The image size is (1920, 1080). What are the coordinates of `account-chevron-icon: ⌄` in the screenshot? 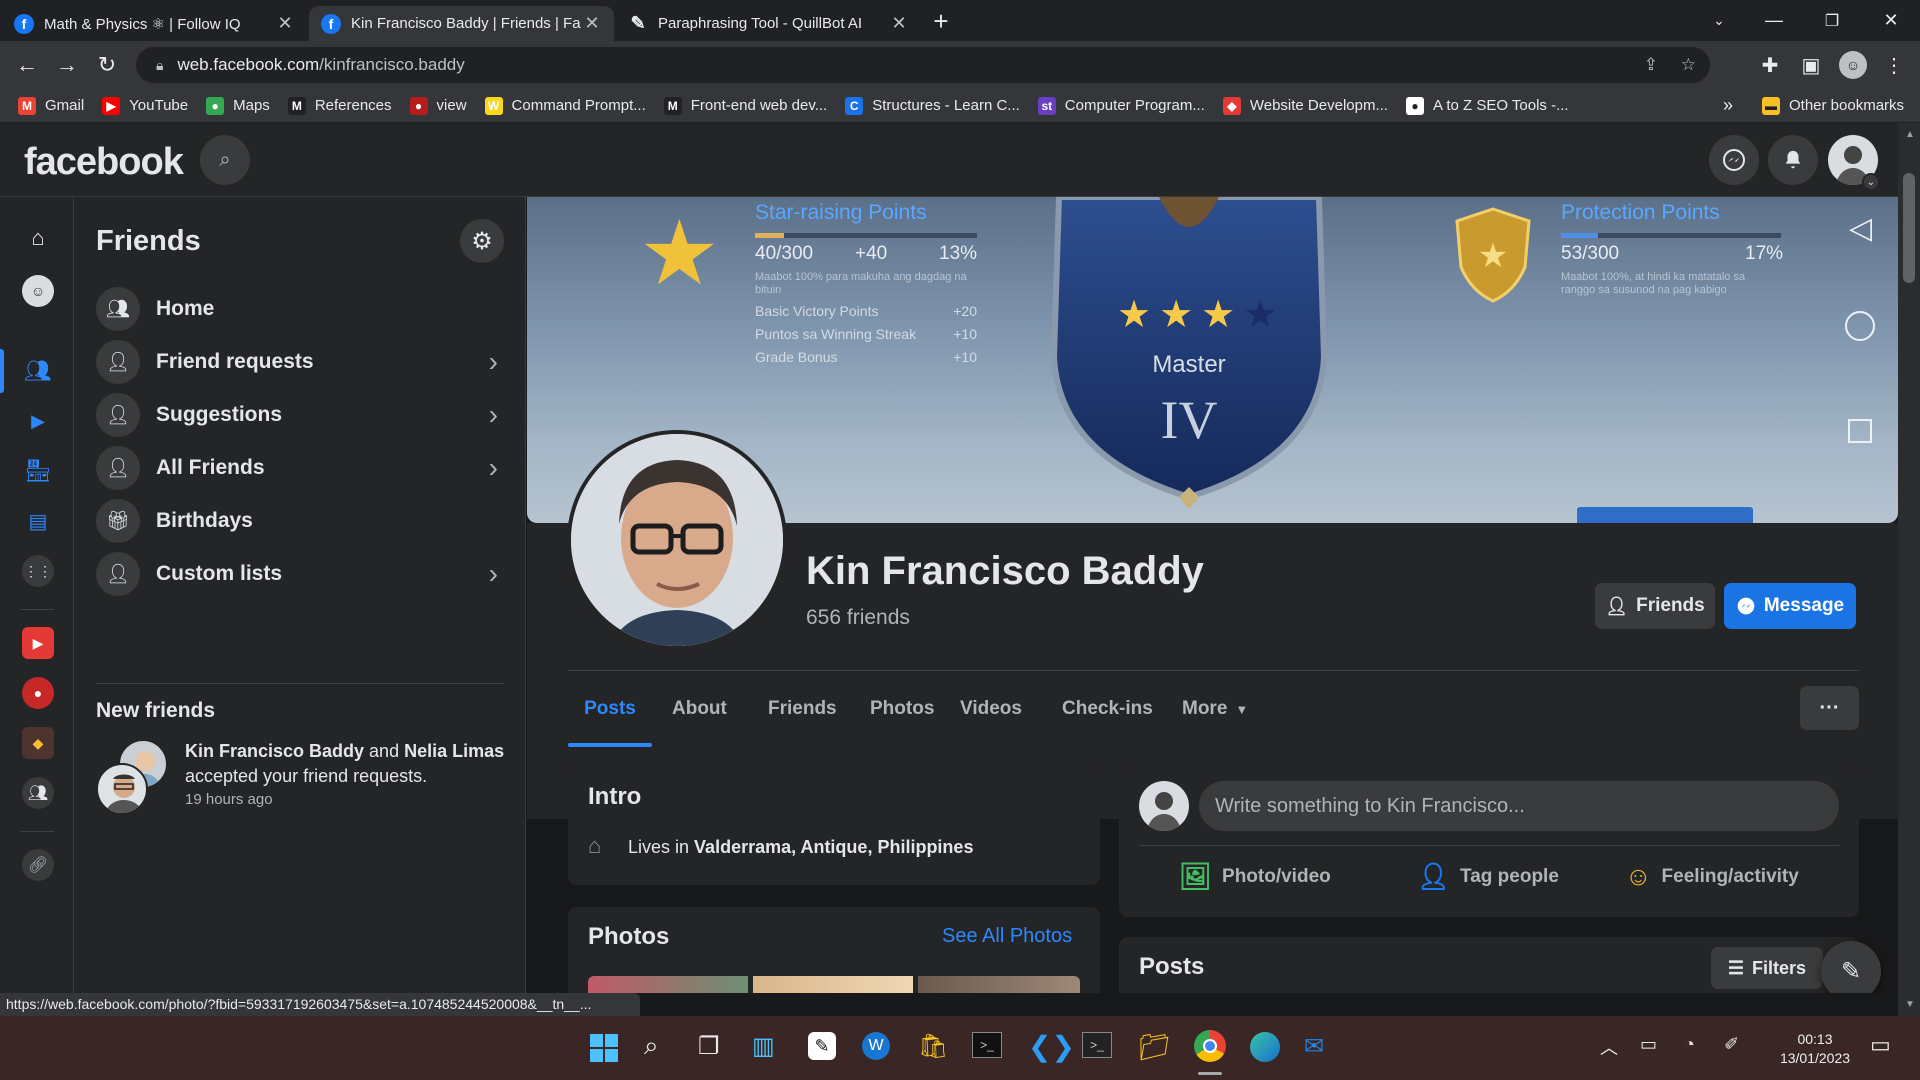 It's located at (1871, 182).